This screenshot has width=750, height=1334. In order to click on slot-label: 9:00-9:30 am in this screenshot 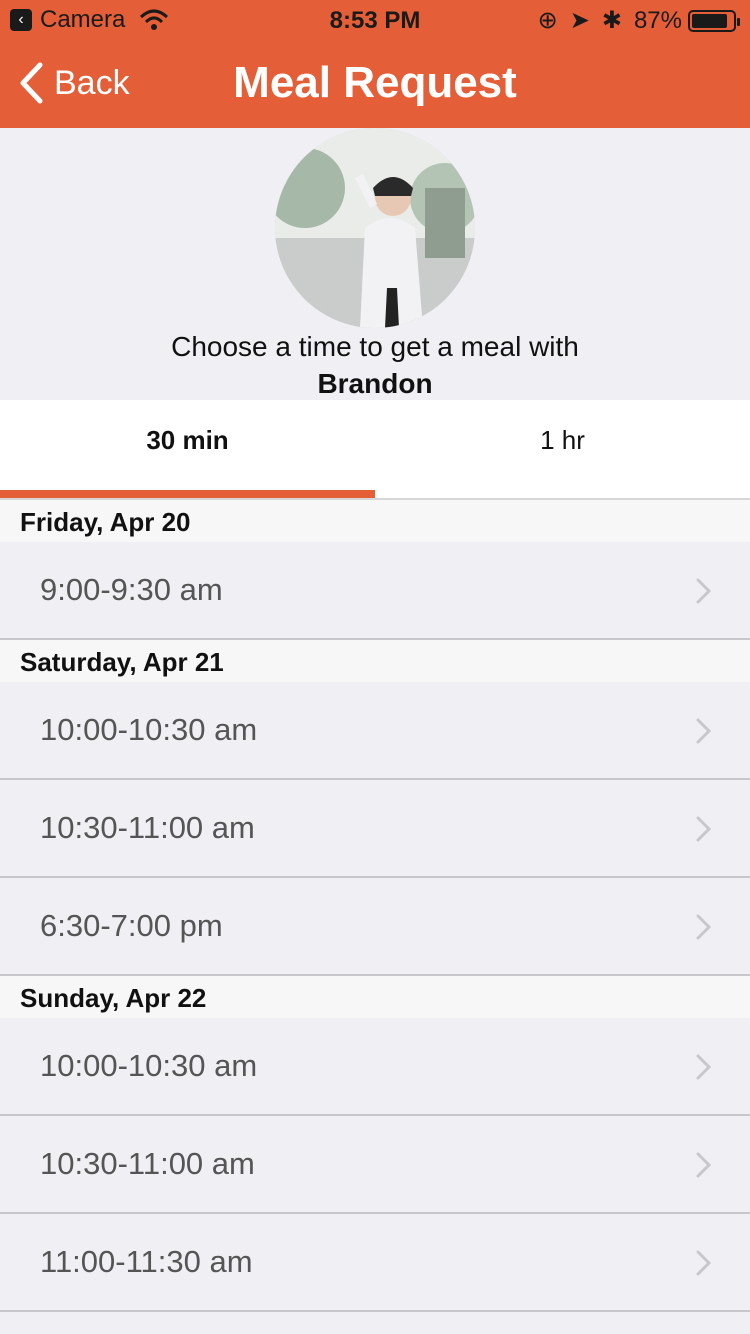, I will do `click(131, 589)`.